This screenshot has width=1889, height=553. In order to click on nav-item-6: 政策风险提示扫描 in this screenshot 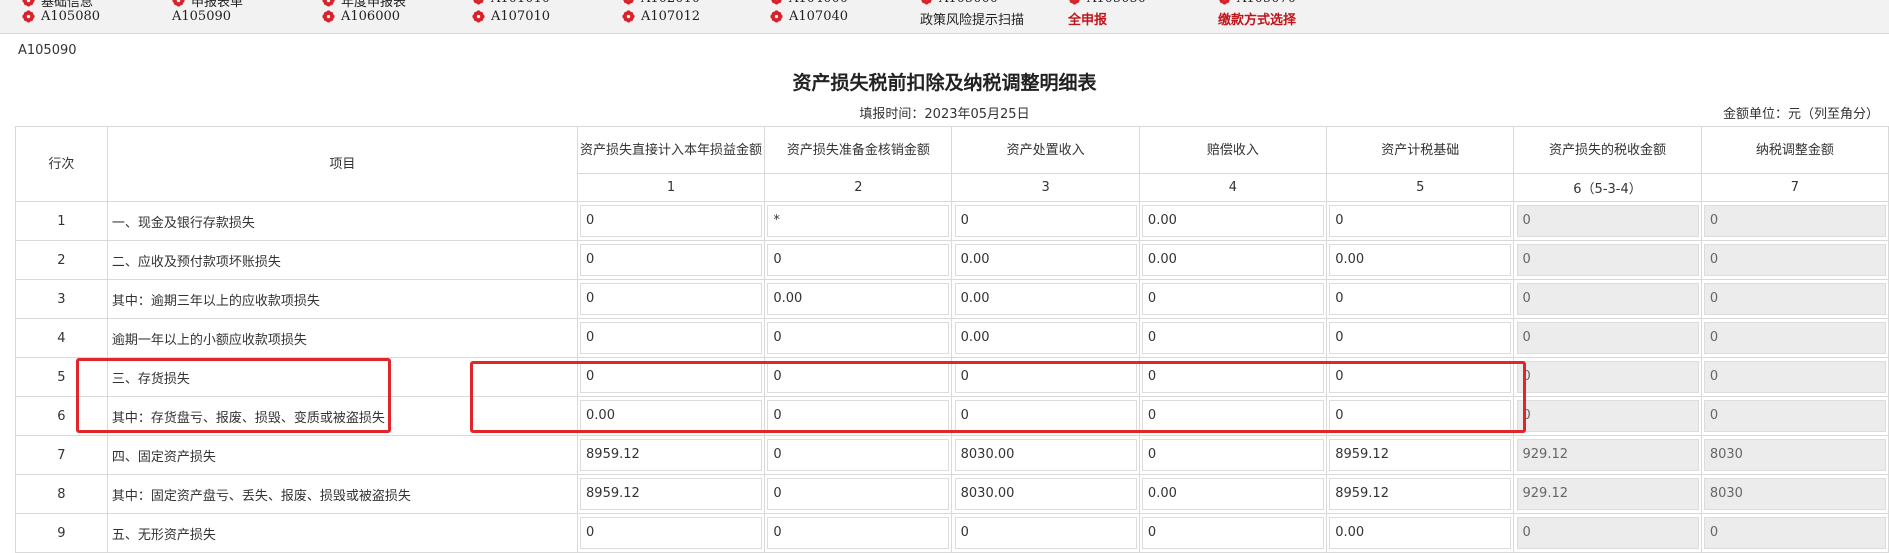, I will do `click(972, 18)`.